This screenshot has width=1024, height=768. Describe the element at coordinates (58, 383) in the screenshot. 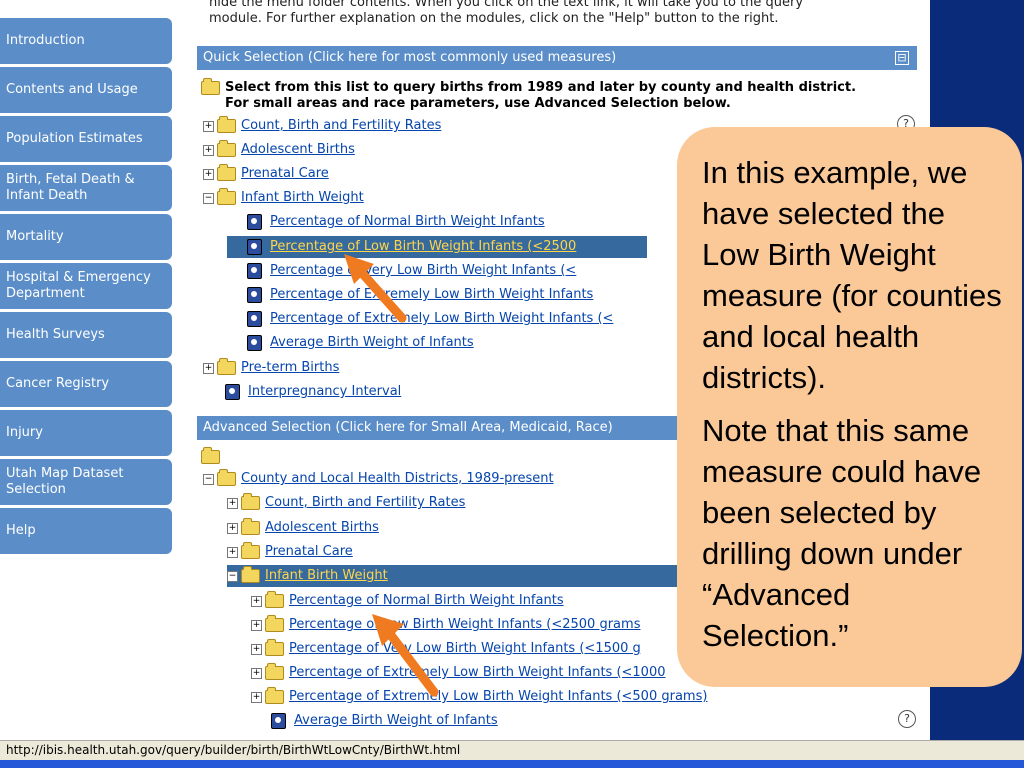

I see `sidebar-item-label: Cancer Registry` at that location.